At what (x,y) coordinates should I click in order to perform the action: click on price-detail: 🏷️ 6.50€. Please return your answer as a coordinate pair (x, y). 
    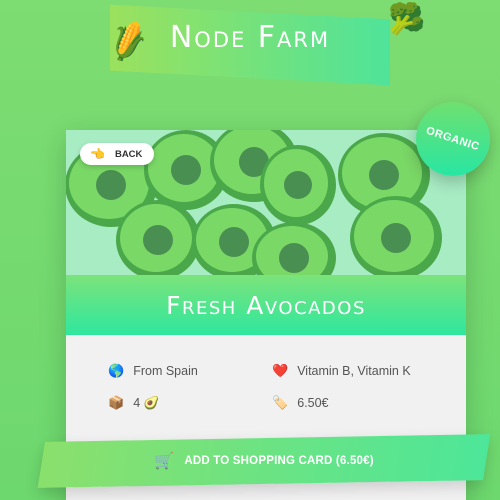
    Looking at the image, I should click on (300, 403).